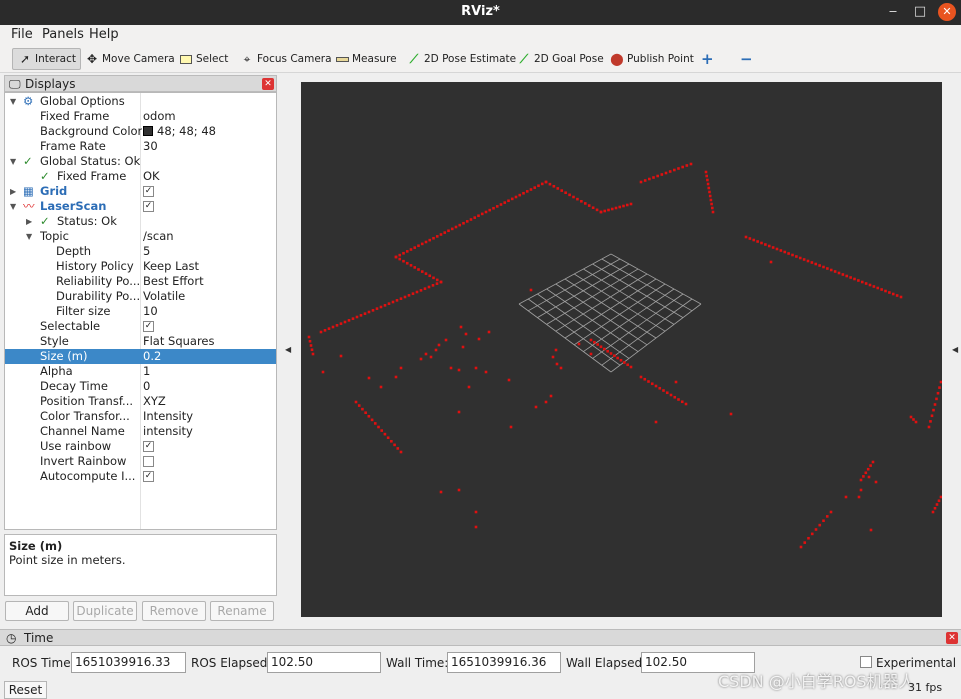 Image resolution: width=961 pixels, height=699 pixels. I want to click on tree-row-global-status: ▼ ✓ Global Status: Ok, so click(140, 161).